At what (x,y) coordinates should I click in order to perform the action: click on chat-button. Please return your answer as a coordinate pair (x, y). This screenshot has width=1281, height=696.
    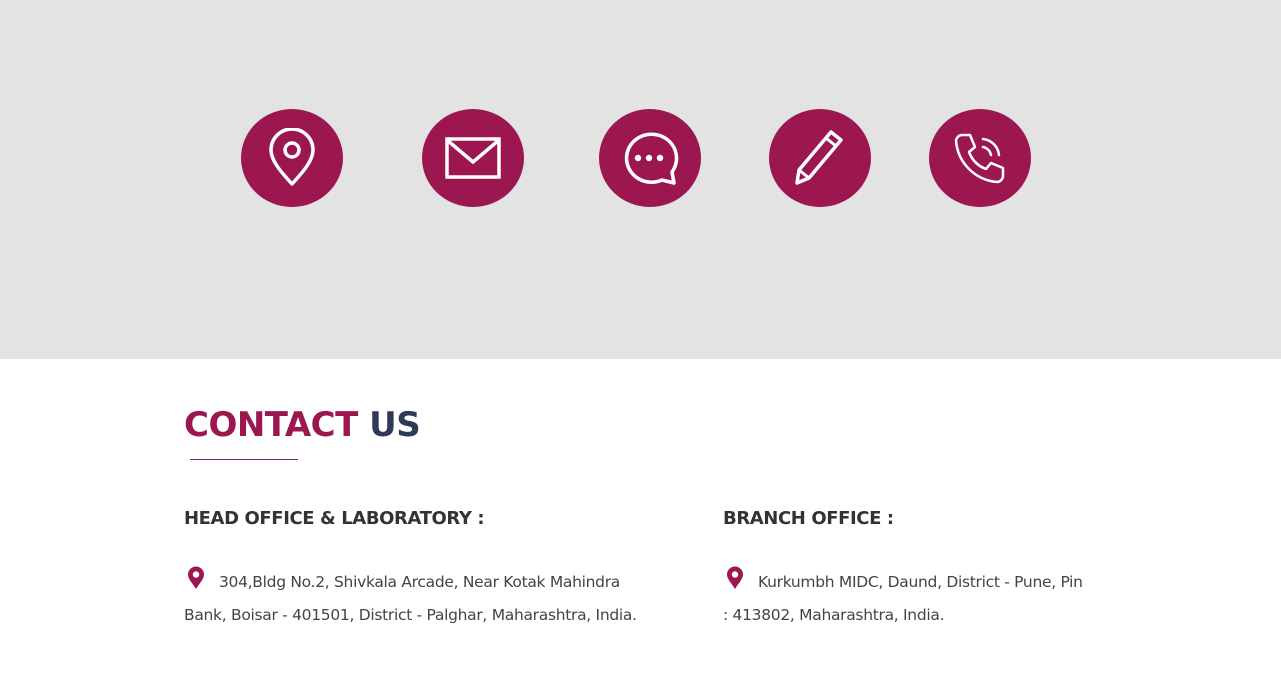
    Looking at the image, I should click on (650, 158).